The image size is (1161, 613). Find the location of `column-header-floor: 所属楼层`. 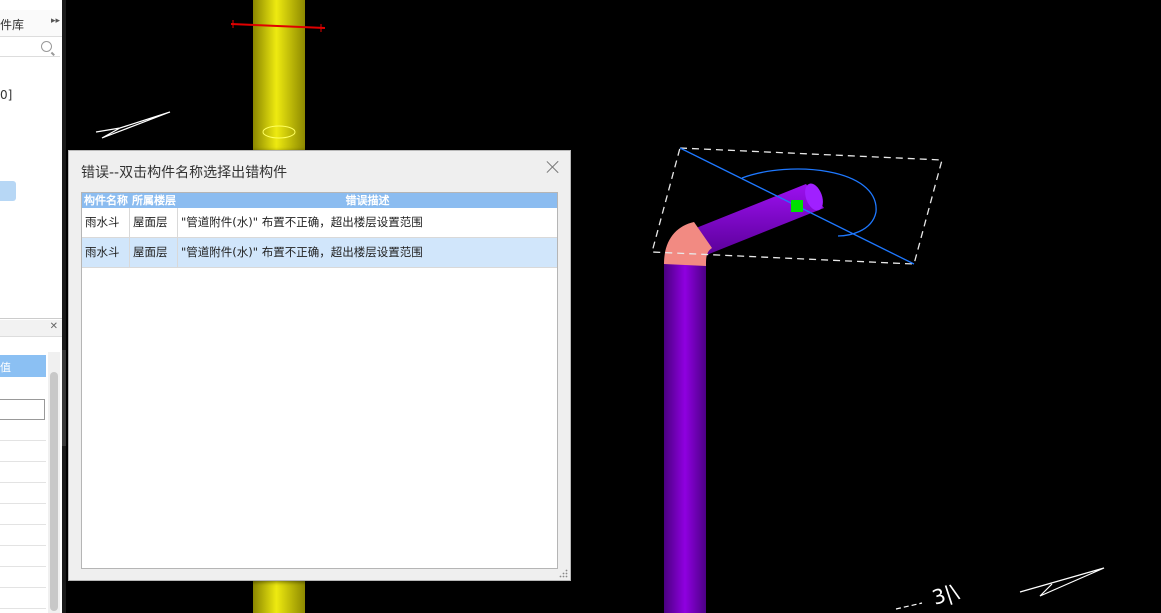

column-header-floor: 所属楼层 is located at coordinates (154, 200).